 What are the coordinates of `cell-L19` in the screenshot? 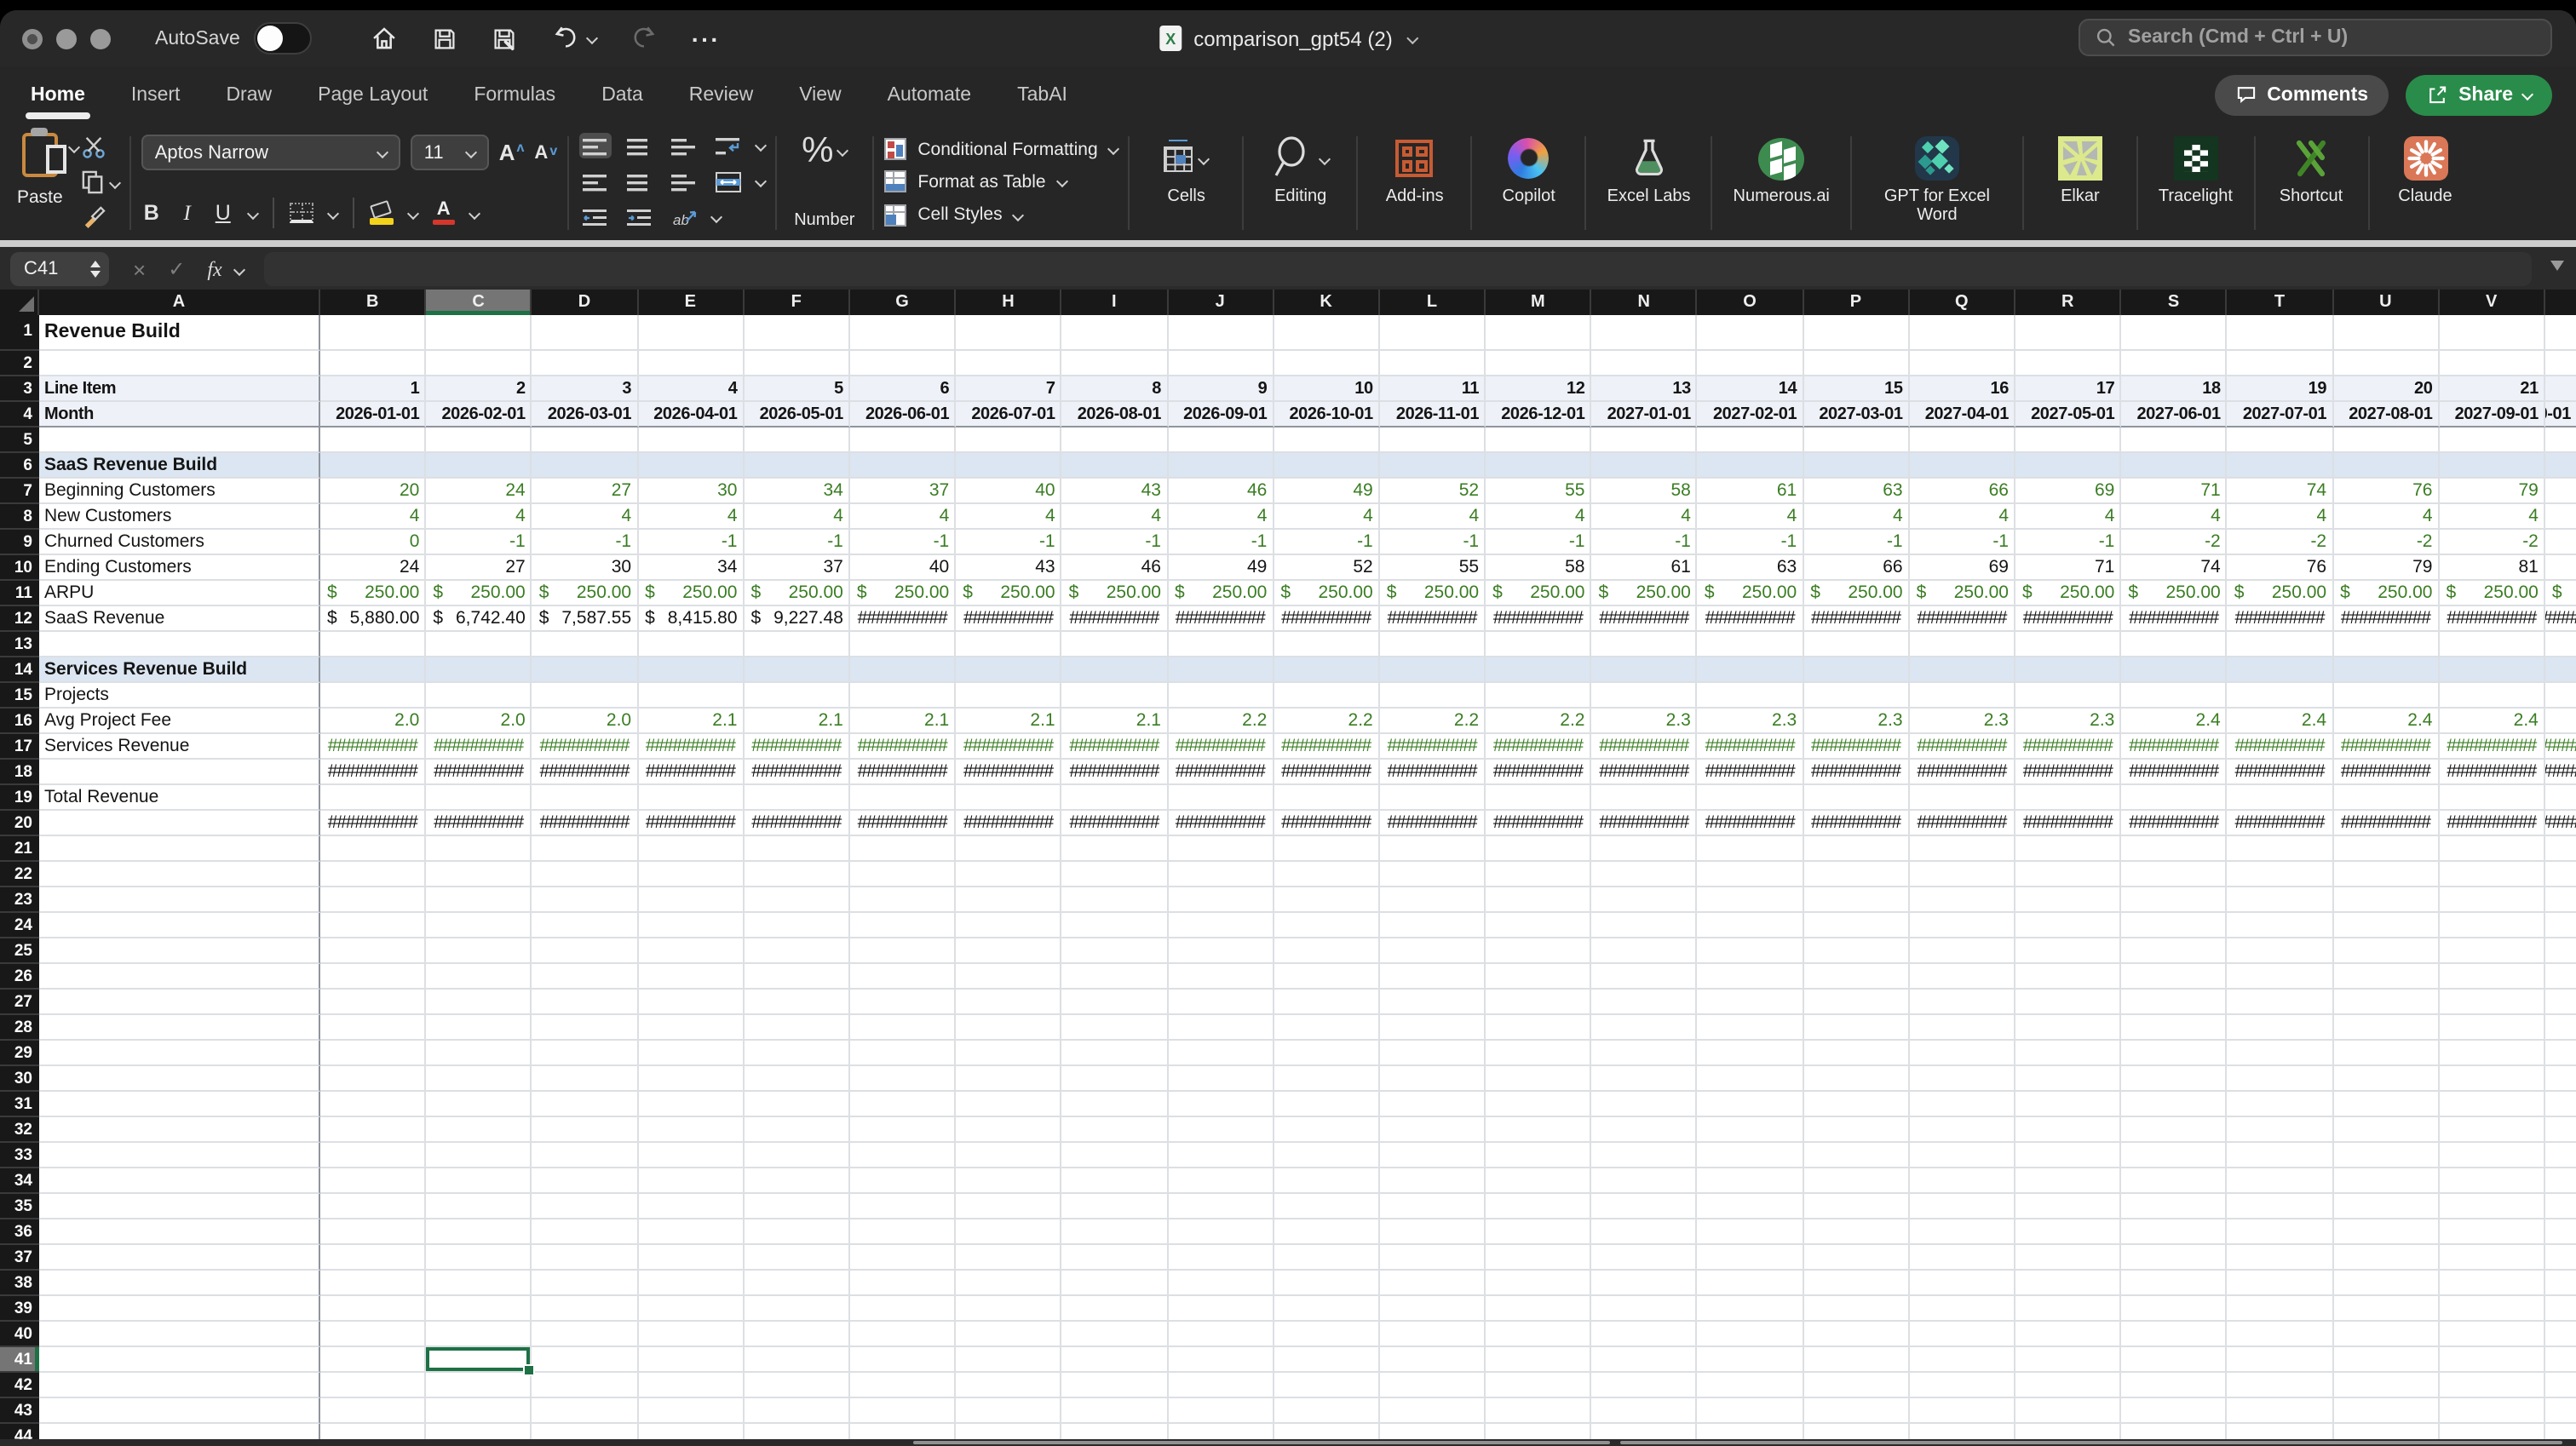 It's located at (1432, 798).